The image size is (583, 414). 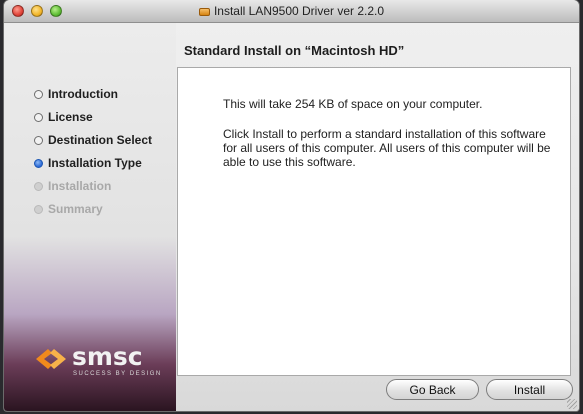 What do you see at coordinates (70, 117) in the screenshot?
I see `step-label: License` at bounding box center [70, 117].